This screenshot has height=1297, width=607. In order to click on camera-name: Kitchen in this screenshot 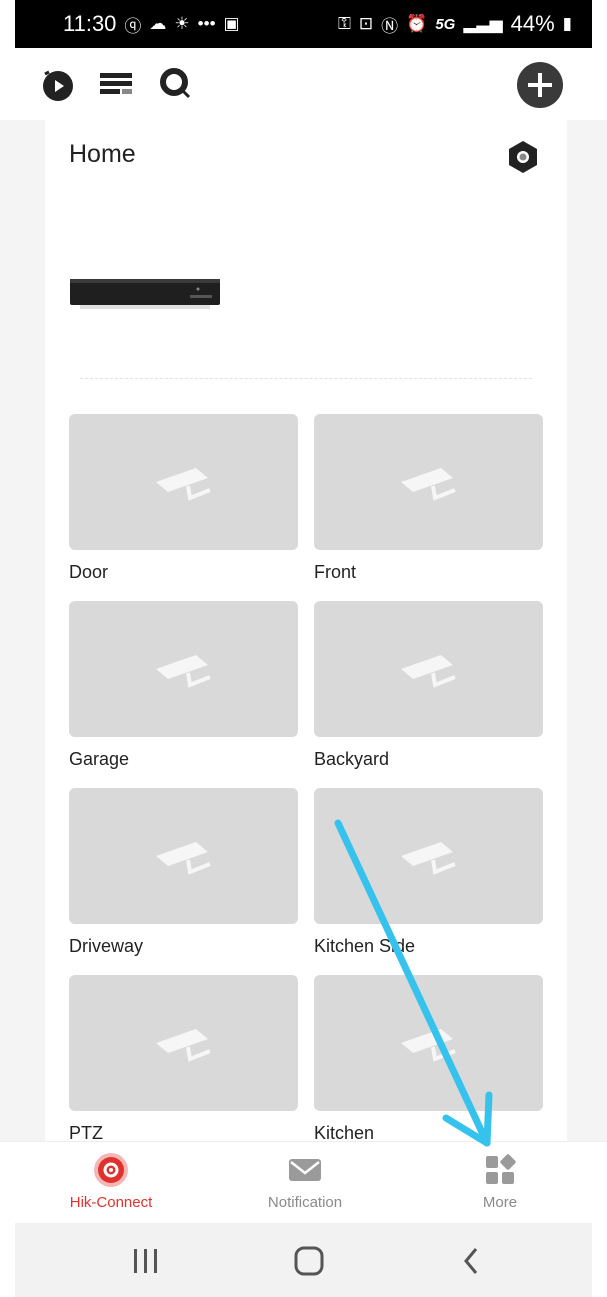, I will do `click(344, 1132)`.